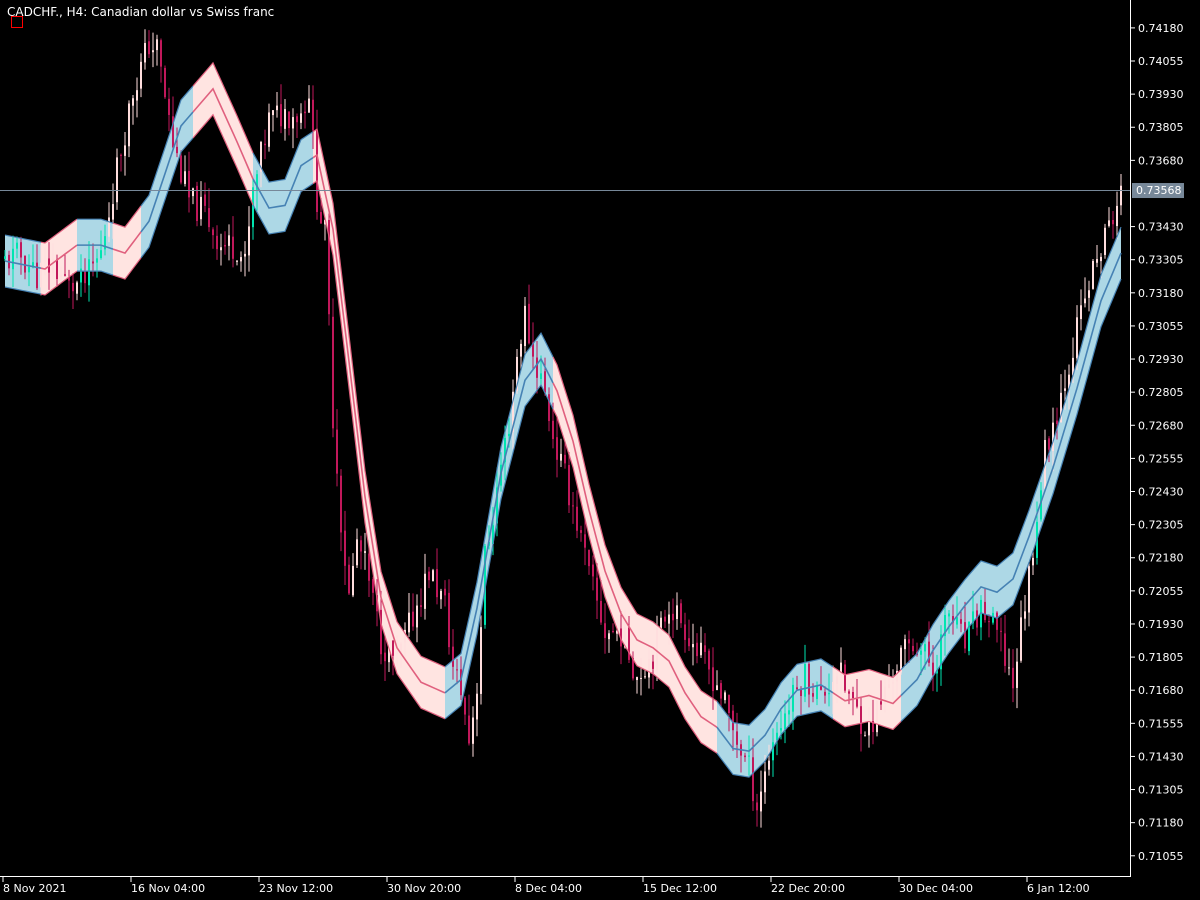  I want to click on time-tick-label: 15 Dec 12:00, so click(680, 888).